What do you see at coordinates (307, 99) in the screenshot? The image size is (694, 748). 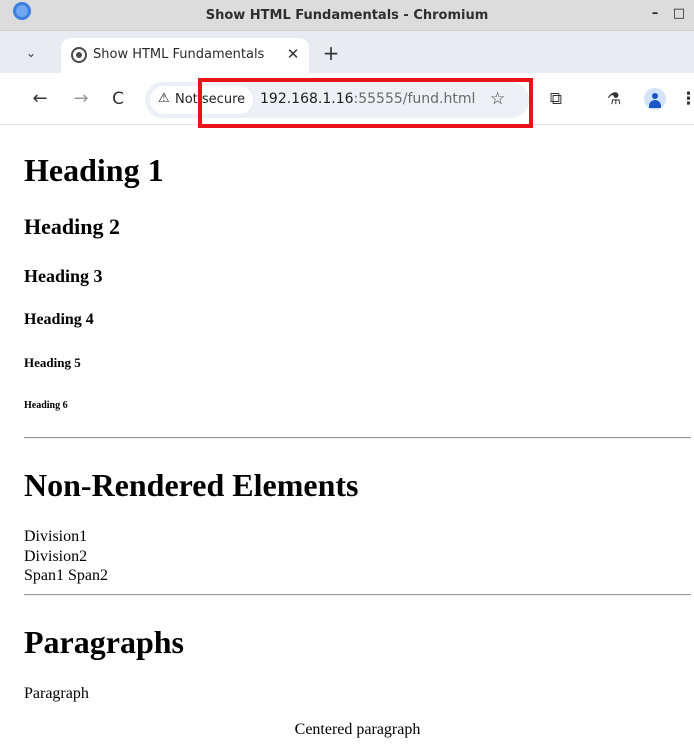 I see `url-host: 192.168.1.16` at bounding box center [307, 99].